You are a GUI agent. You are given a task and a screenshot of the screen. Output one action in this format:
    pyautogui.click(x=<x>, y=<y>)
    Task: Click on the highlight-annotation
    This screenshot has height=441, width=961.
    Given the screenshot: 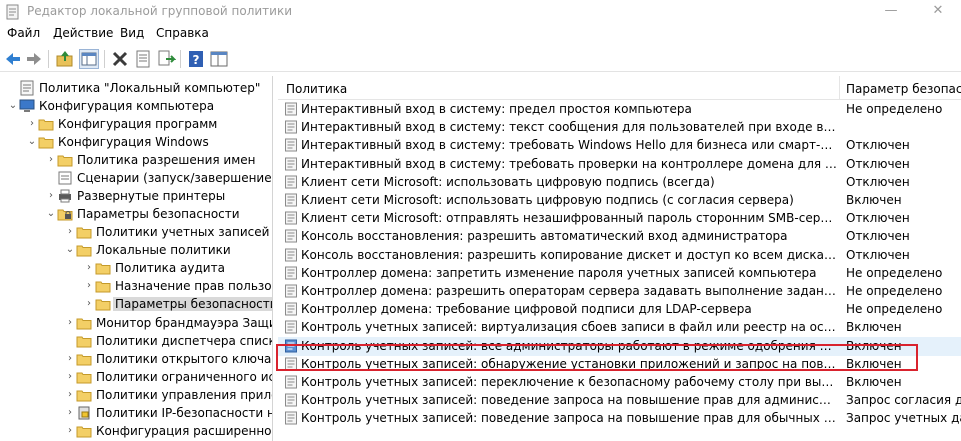 What is the action you would take?
    pyautogui.click(x=597, y=357)
    